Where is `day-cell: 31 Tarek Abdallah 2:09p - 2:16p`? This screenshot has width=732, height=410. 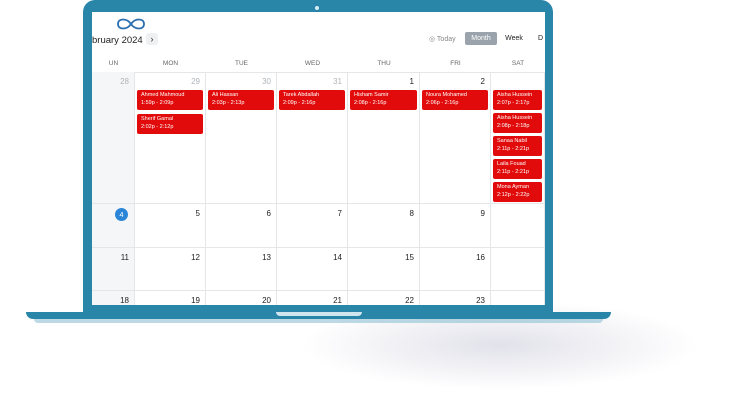 day-cell: 31 Tarek Abdallah 2:09p - 2:16p is located at coordinates (312, 138).